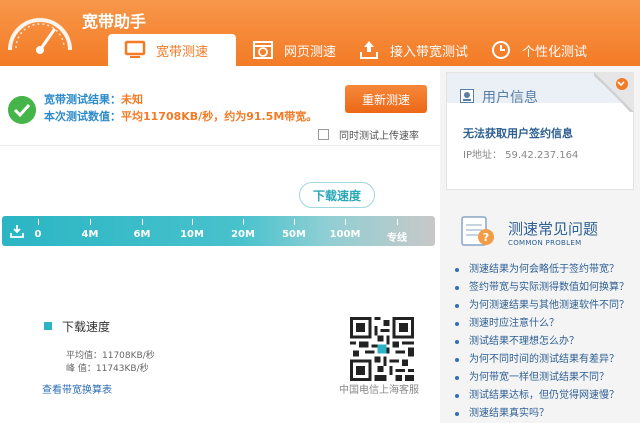 This screenshot has width=640, height=423. I want to click on faq-item: 测试结果不理想怎么办？, so click(547, 342).